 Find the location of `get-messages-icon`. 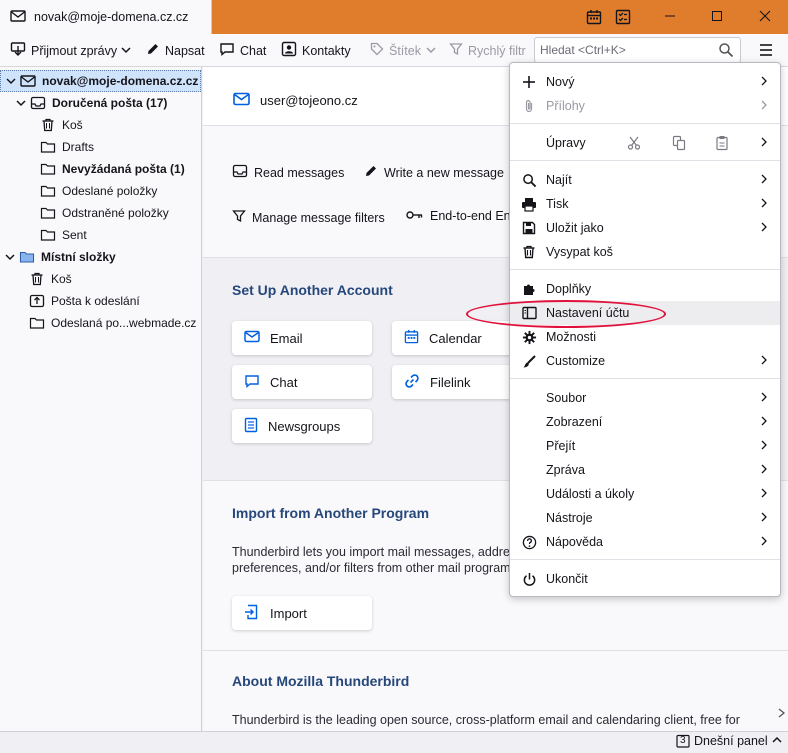

get-messages-icon is located at coordinates (18, 50).